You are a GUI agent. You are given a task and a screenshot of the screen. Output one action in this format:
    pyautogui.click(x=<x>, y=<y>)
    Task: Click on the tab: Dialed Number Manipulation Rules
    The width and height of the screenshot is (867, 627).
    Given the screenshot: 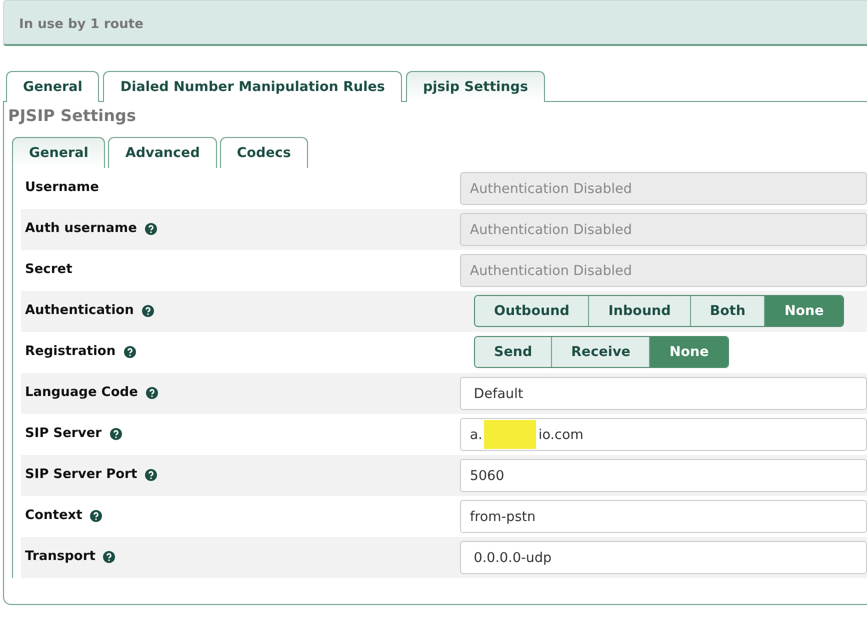 What is the action you would take?
    pyautogui.click(x=252, y=86)
    